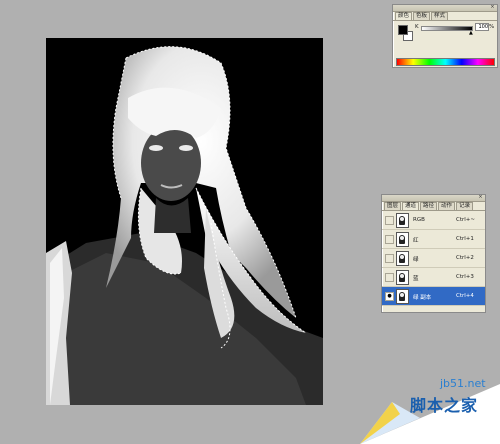 Image resolution: width=500 pixels, height=444 pixels. Describe the element at coordinates (482, 27) in the screenshot. I see `k-value-field: 100` at that location.